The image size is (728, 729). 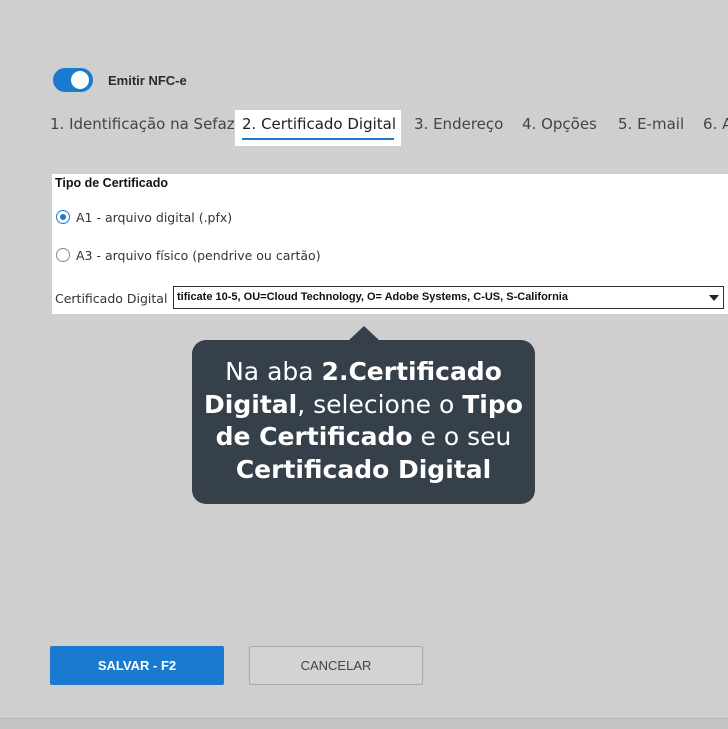 I want to click on toggle-knob, so click(x=80, y=80).